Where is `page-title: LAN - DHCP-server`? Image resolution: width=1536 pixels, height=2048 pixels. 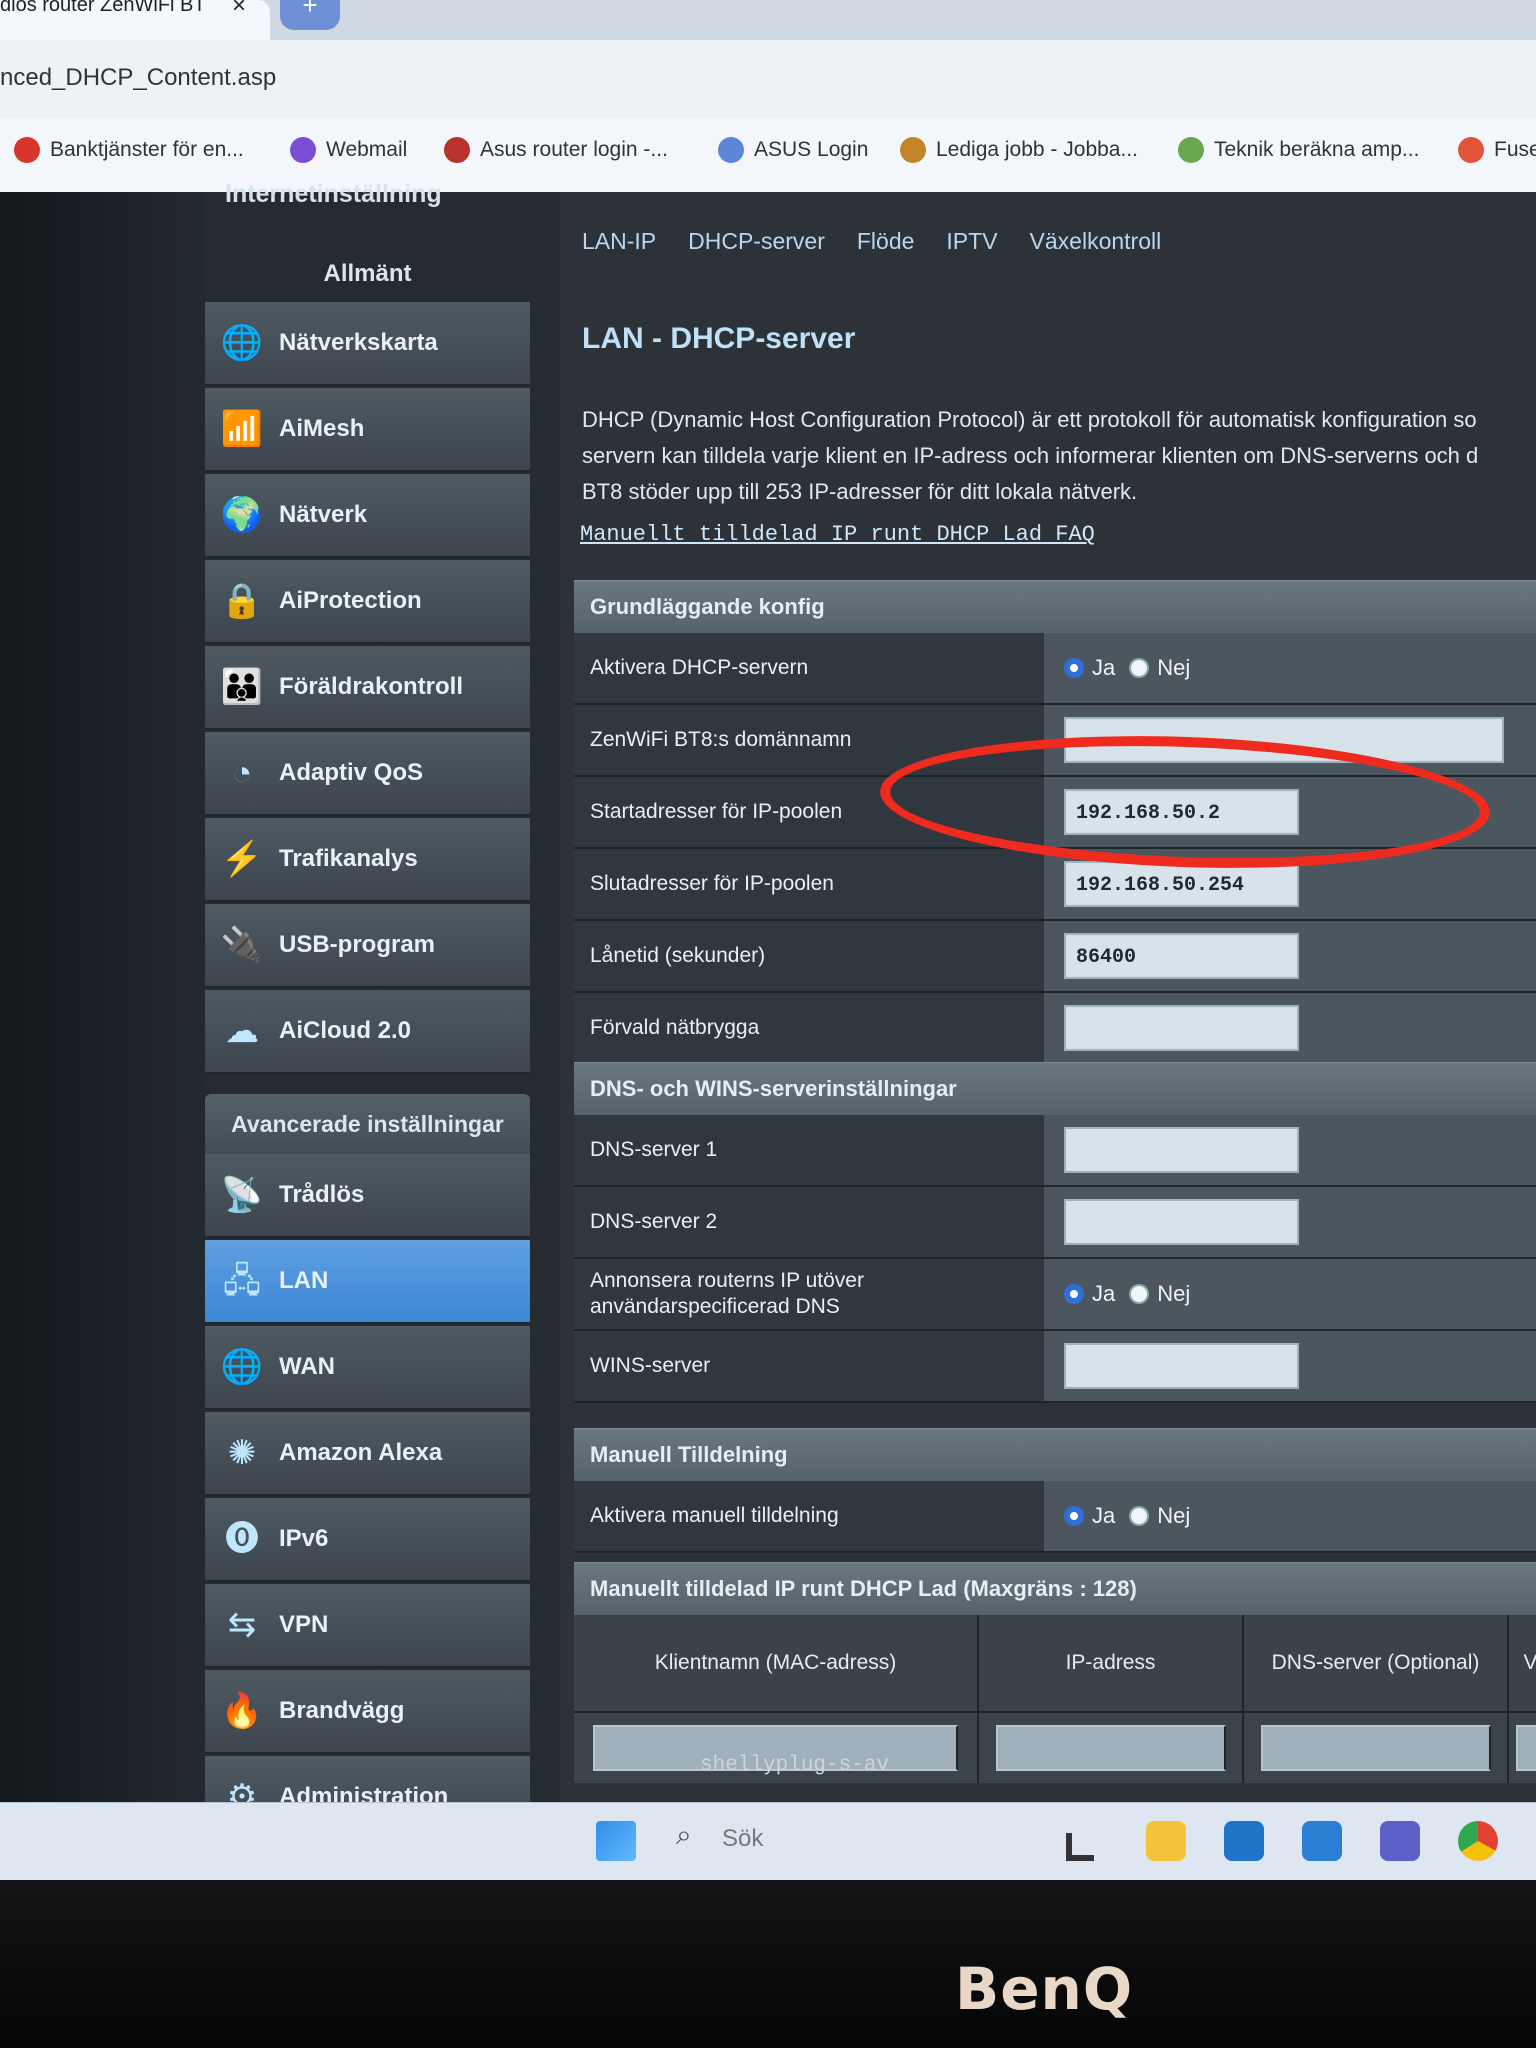 page-title: LAN - DHCP-server is located at coordinates (719, 338).